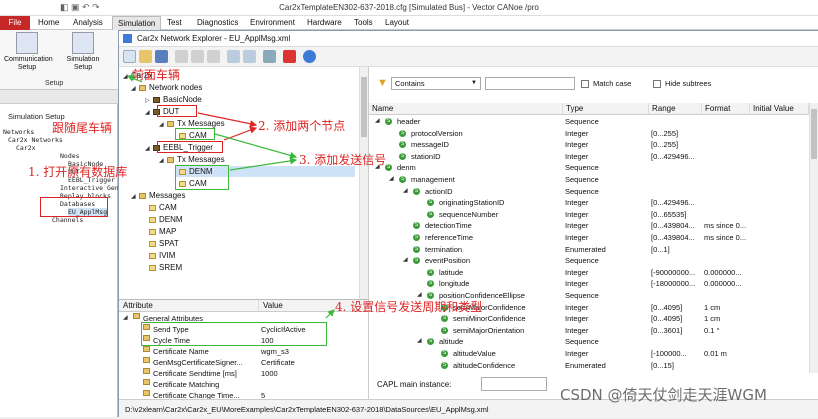  Describe the element at coordinates (663, 395) in the screenshot. I see `csdn-watermark: CSDN @倚天仗剑走天涯WGM` at that location.